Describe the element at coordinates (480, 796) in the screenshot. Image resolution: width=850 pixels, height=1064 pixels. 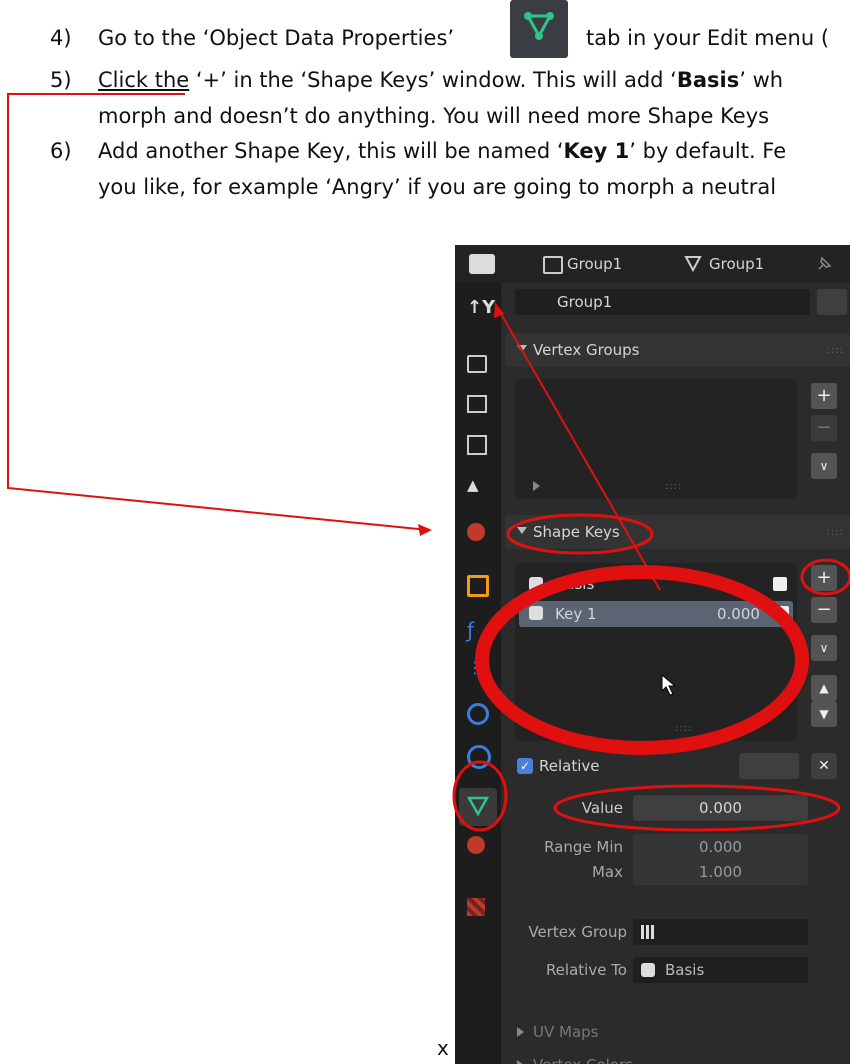
I see `object-data-tab-highlight` at that location.